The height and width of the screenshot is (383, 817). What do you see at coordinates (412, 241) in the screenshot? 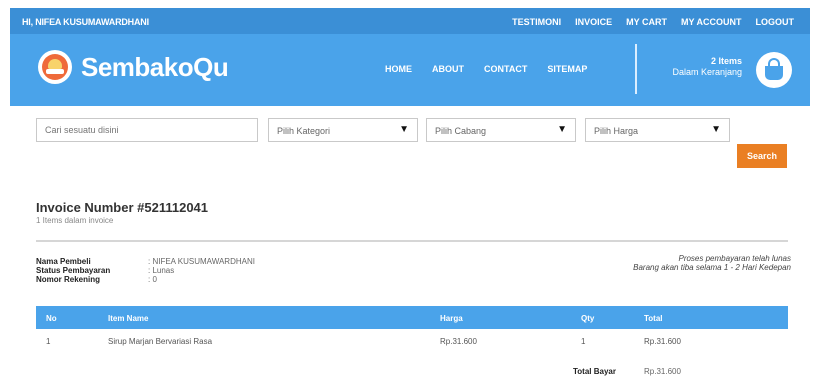
I see `divider` at bounding box center [412, 241].